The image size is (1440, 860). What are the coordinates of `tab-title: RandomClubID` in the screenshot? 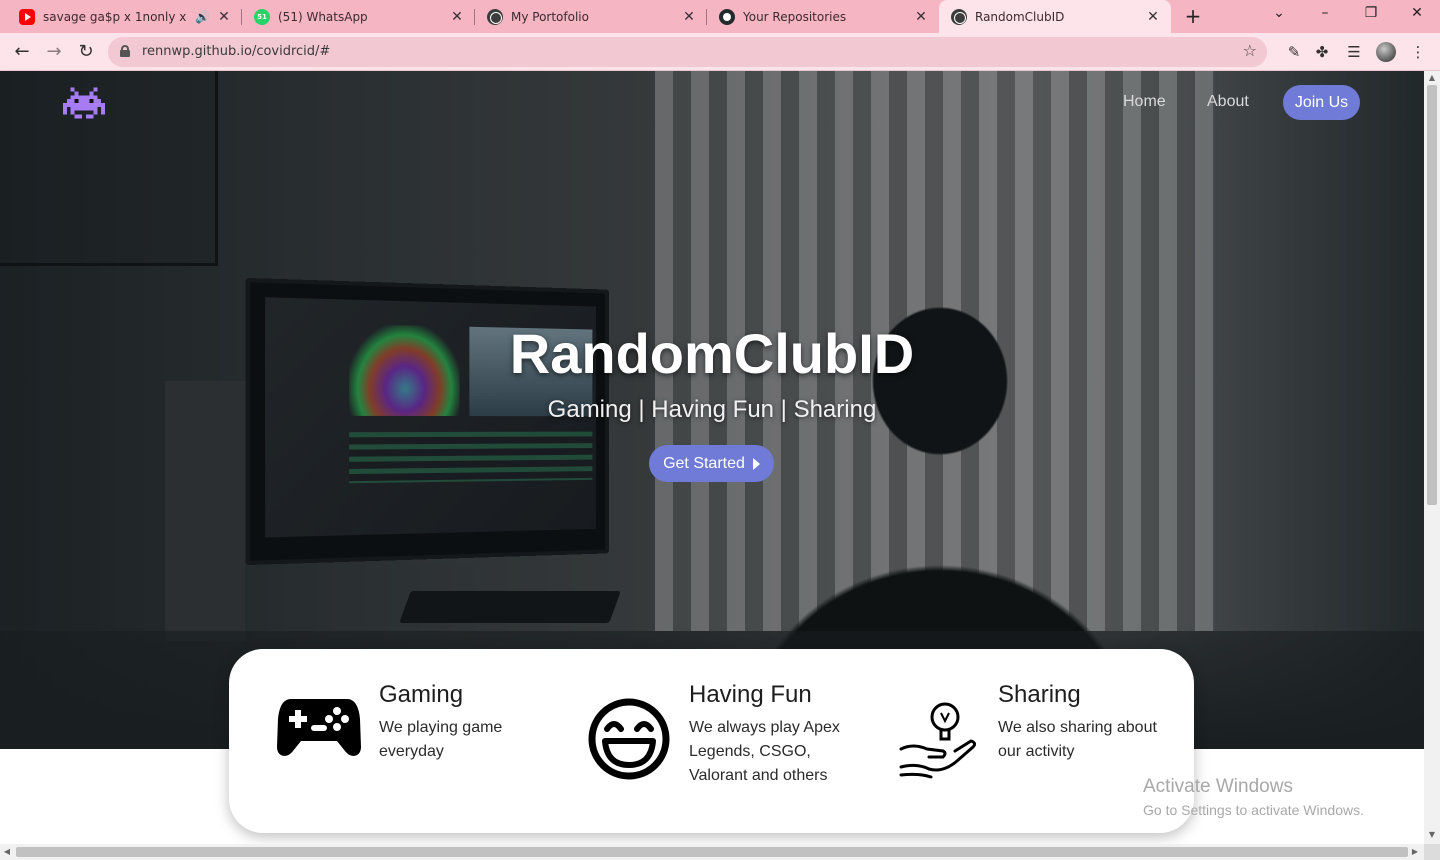 It's located at (1020, 16).